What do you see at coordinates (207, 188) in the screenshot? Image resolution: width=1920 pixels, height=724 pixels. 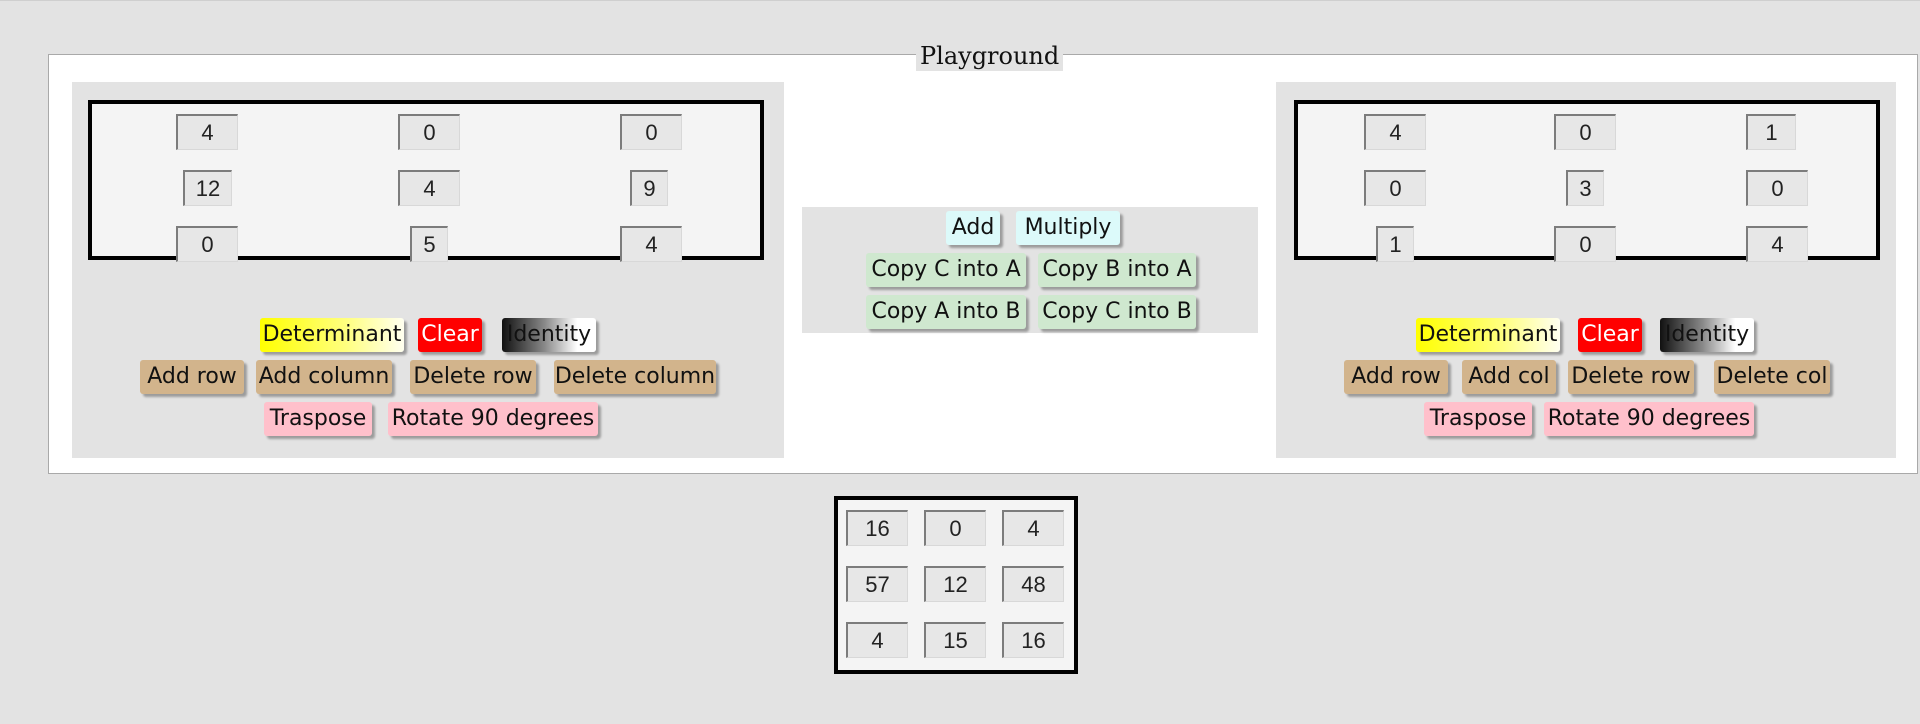 I see `matrix-a-cell-1-0: 12` at bounding box center [207, 188].